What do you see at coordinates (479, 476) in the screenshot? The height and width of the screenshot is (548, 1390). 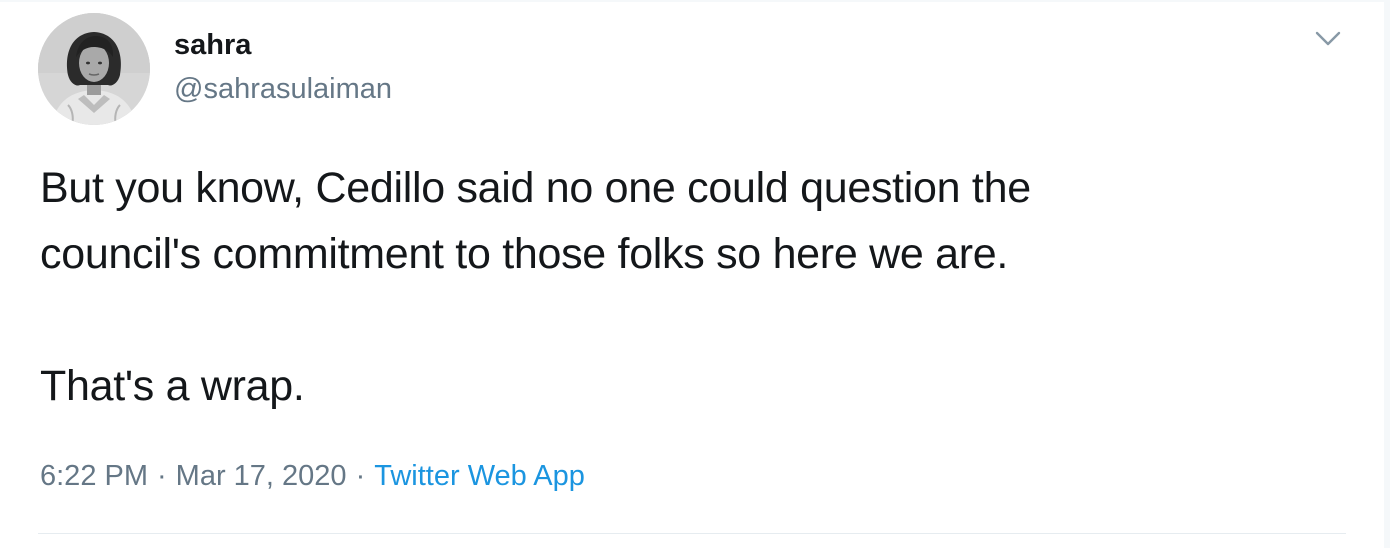 I see `tweet-source-link: Twitter Web App` at bounding box center [479, 476].